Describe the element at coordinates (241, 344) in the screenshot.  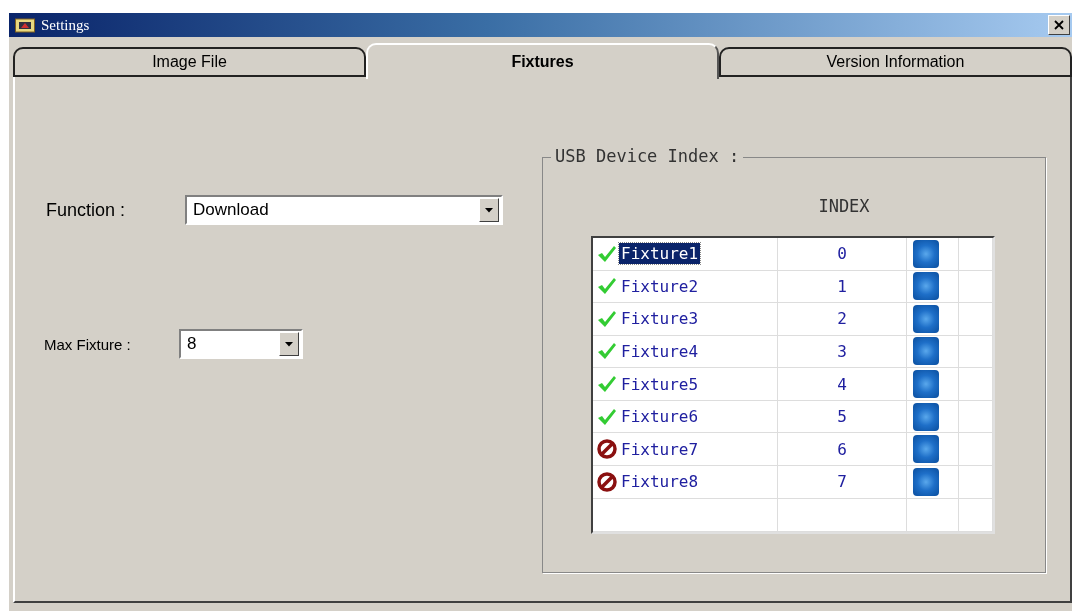
I see `max-fixture-dropdown: 8` at that location.